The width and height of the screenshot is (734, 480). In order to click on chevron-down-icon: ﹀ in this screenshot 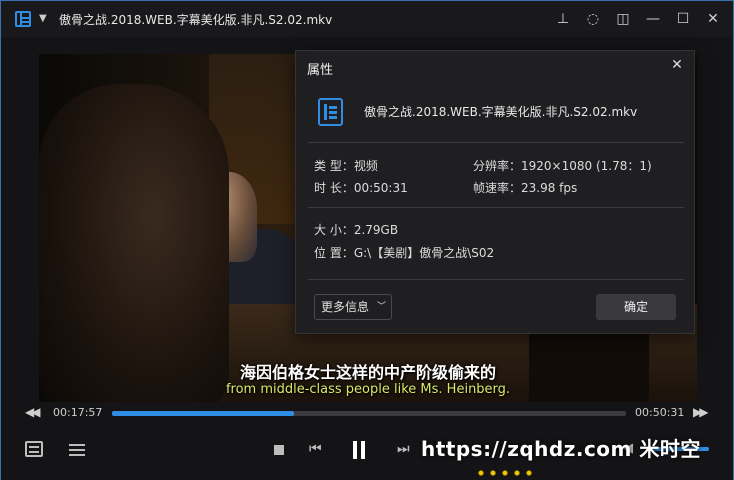, I will do `click(382, 307)`.